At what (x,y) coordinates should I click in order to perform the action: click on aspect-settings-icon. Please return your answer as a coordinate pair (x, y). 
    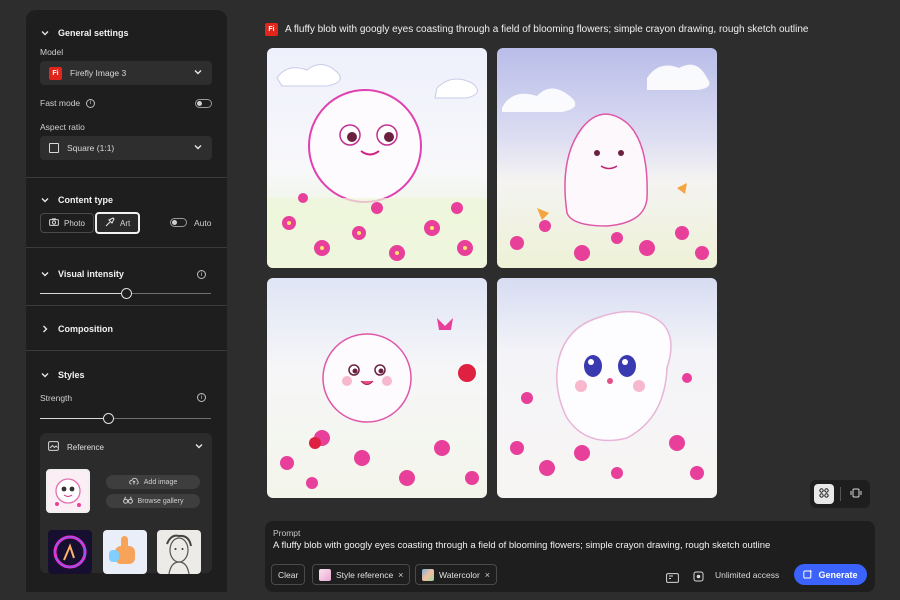
    Looking at the image, I should click on (672, 579).